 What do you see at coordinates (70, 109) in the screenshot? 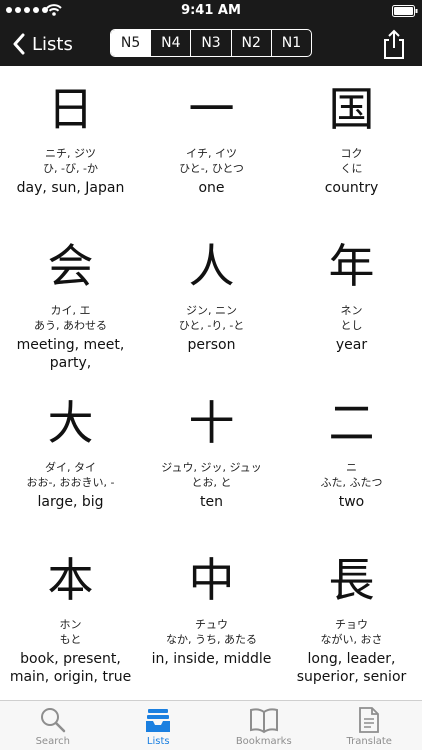
I see `kanji-character: 日` at bounding box center [70, 109].